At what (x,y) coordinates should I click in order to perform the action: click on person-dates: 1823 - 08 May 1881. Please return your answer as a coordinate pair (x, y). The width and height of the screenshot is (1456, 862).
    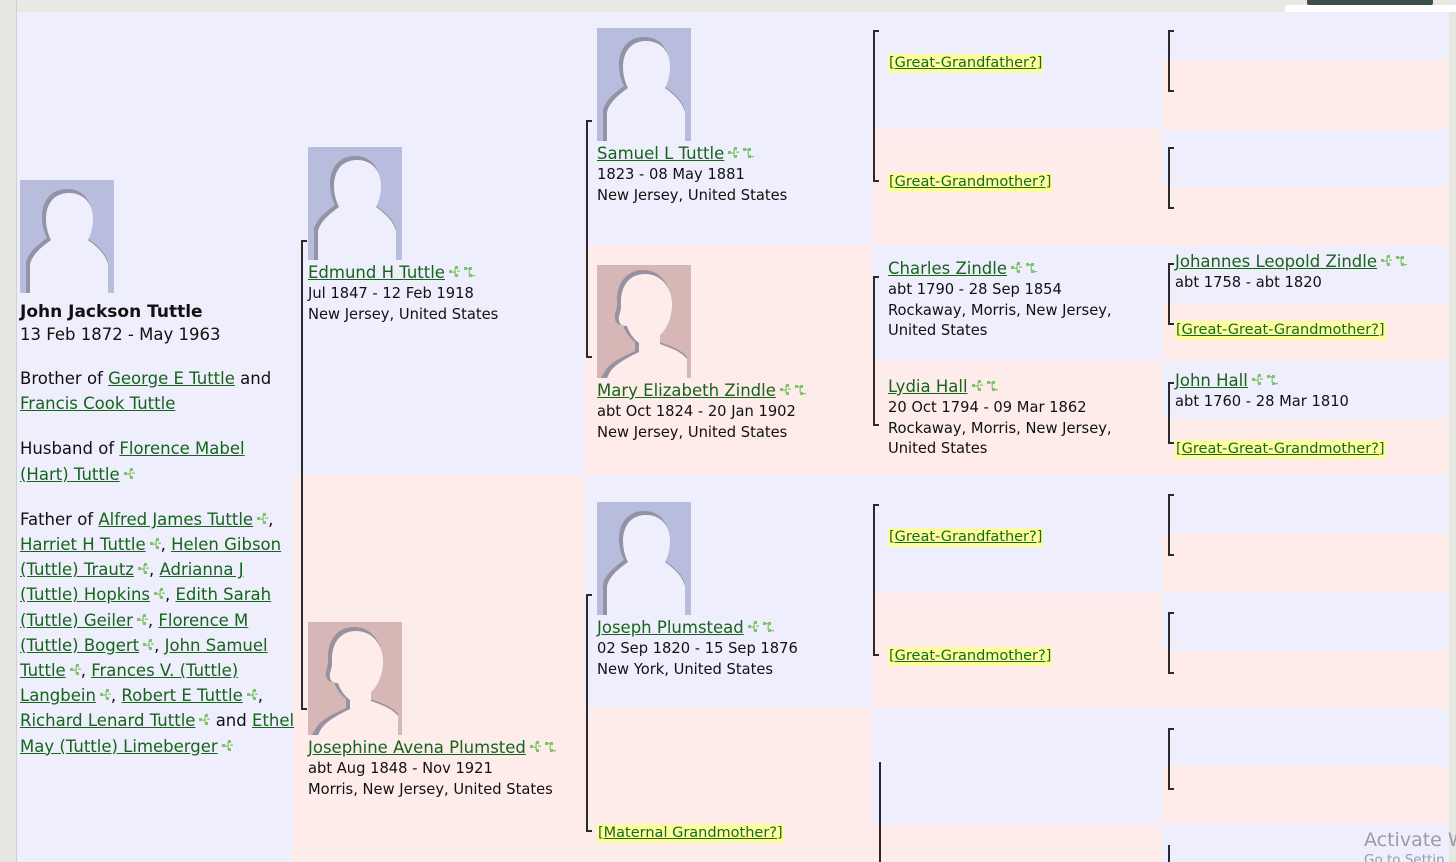
    Looking at the image, I should click on (671, 174).